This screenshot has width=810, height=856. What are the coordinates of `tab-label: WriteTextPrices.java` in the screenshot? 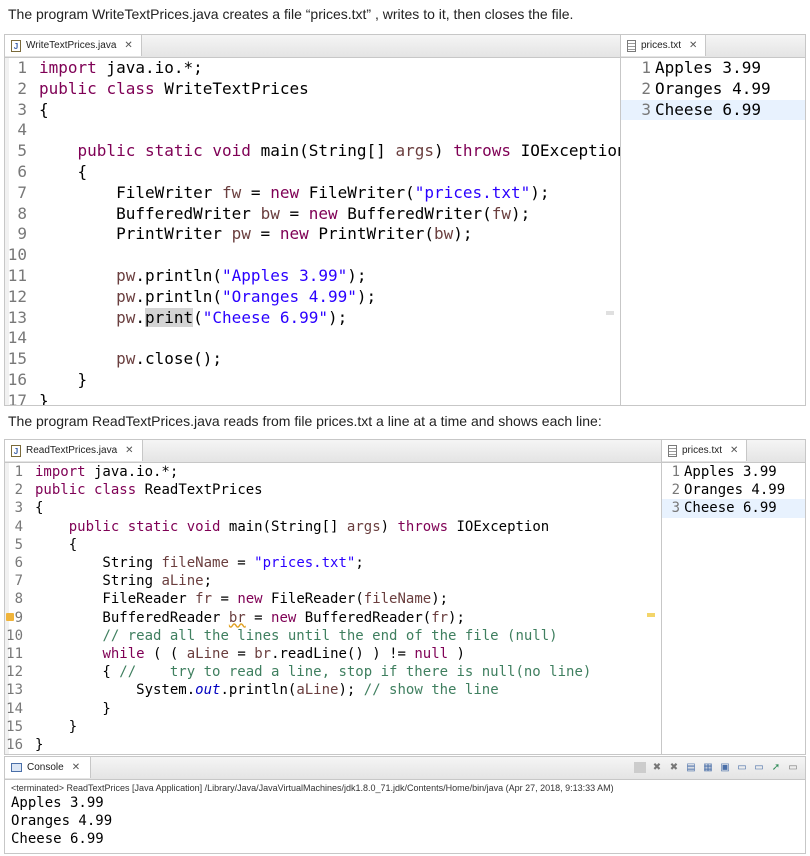 It's located at (71, 45).